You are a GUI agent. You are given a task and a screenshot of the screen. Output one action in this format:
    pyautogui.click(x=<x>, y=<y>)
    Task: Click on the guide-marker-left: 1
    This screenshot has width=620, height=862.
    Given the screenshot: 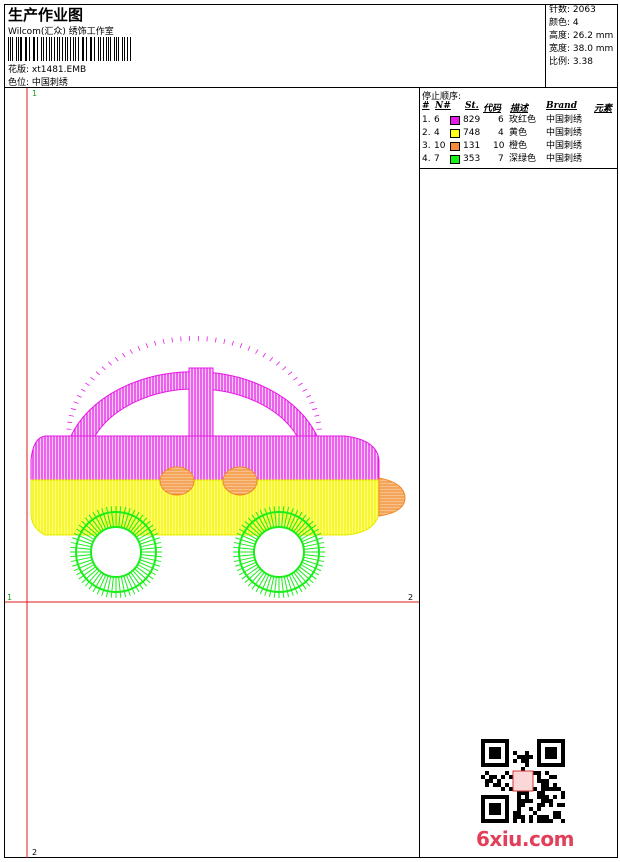 What is the action you would take?
    pyautogui.click(x=9, y=597)
    